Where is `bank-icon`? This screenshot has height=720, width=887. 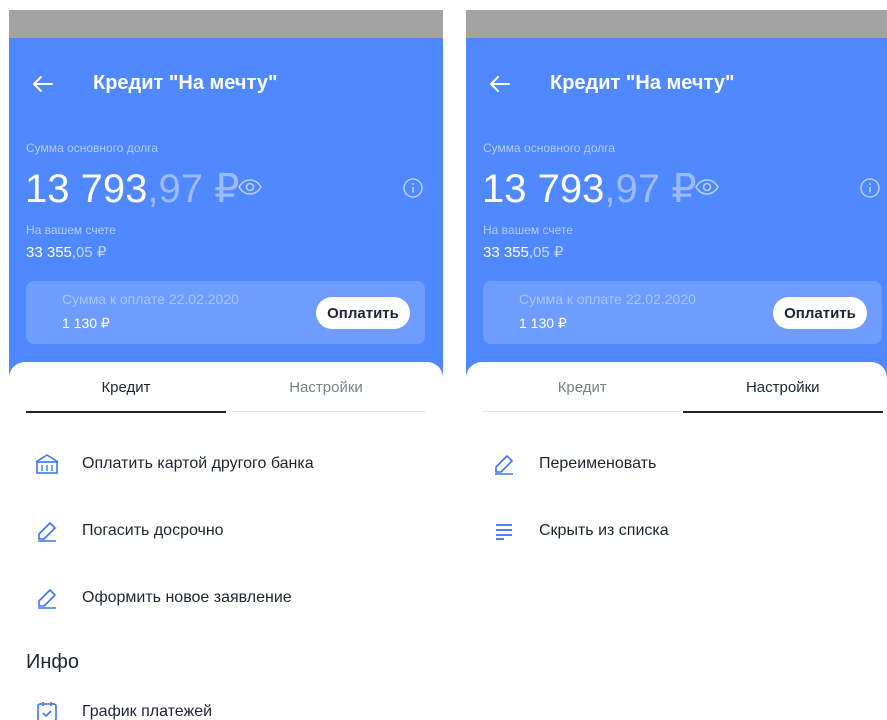
bank-icon is located at coordinates (47, 464).